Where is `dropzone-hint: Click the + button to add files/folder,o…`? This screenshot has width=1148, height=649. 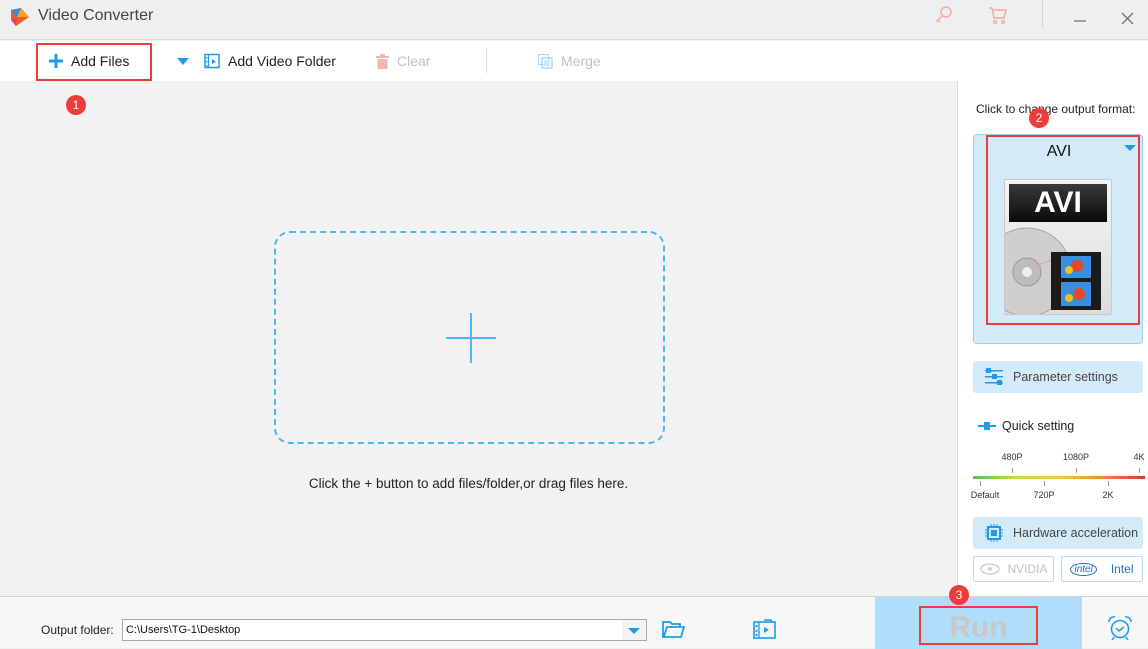 dropzone-hint: Click the + button to add files/folder,o… is located at coordinates (468, 483).